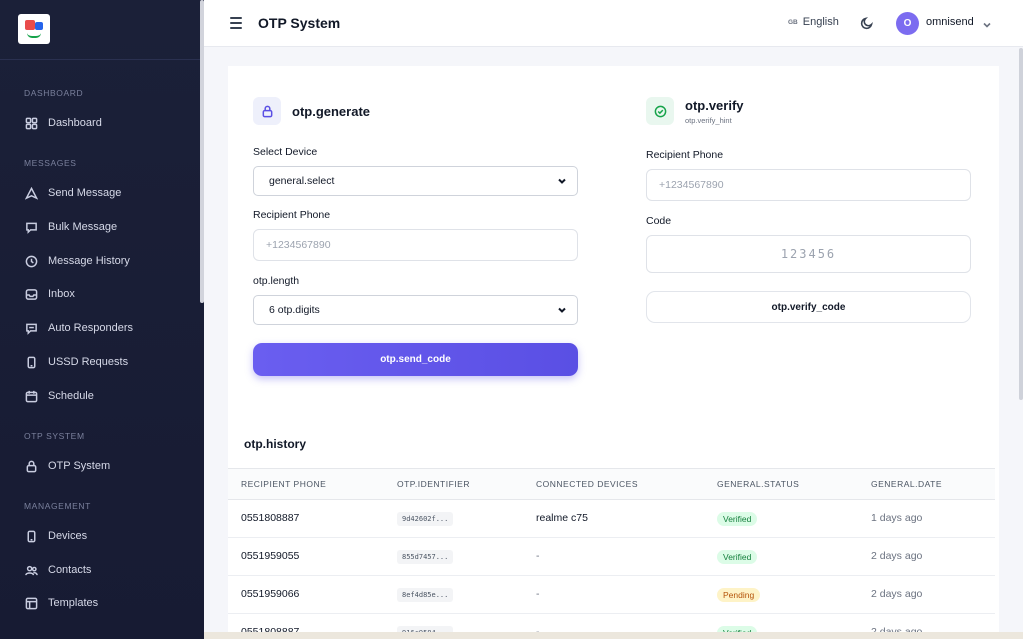  What do you see at coordinates (660, 111) in the screenshot?
I see `check-circle-icon` at bounding box center [660, 111].